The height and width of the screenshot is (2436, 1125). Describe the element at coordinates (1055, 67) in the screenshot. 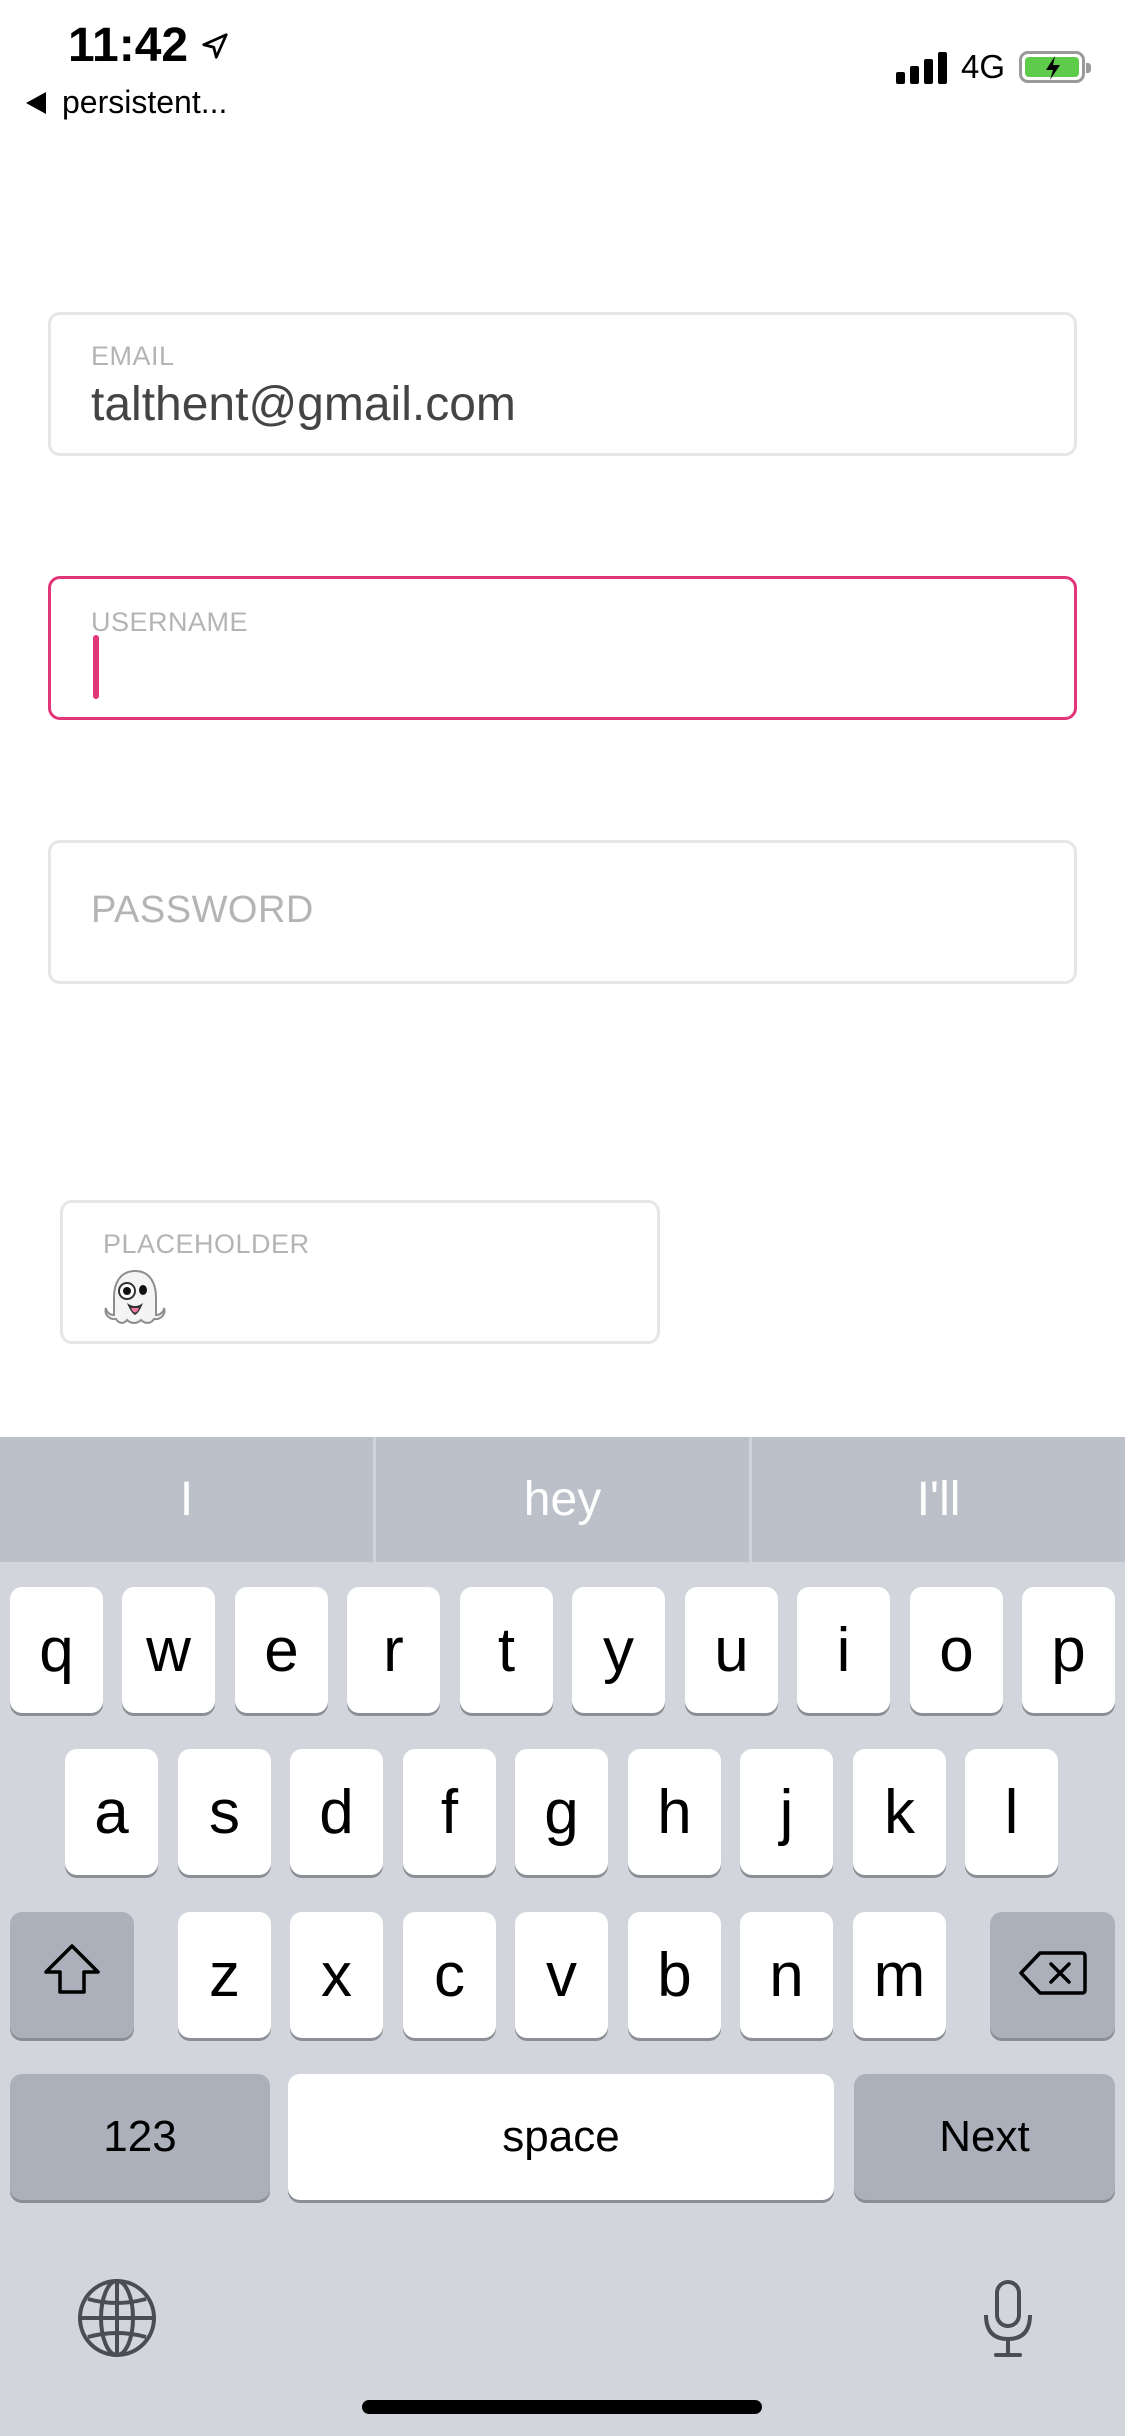

I see `battery-charging-icon` at that location.